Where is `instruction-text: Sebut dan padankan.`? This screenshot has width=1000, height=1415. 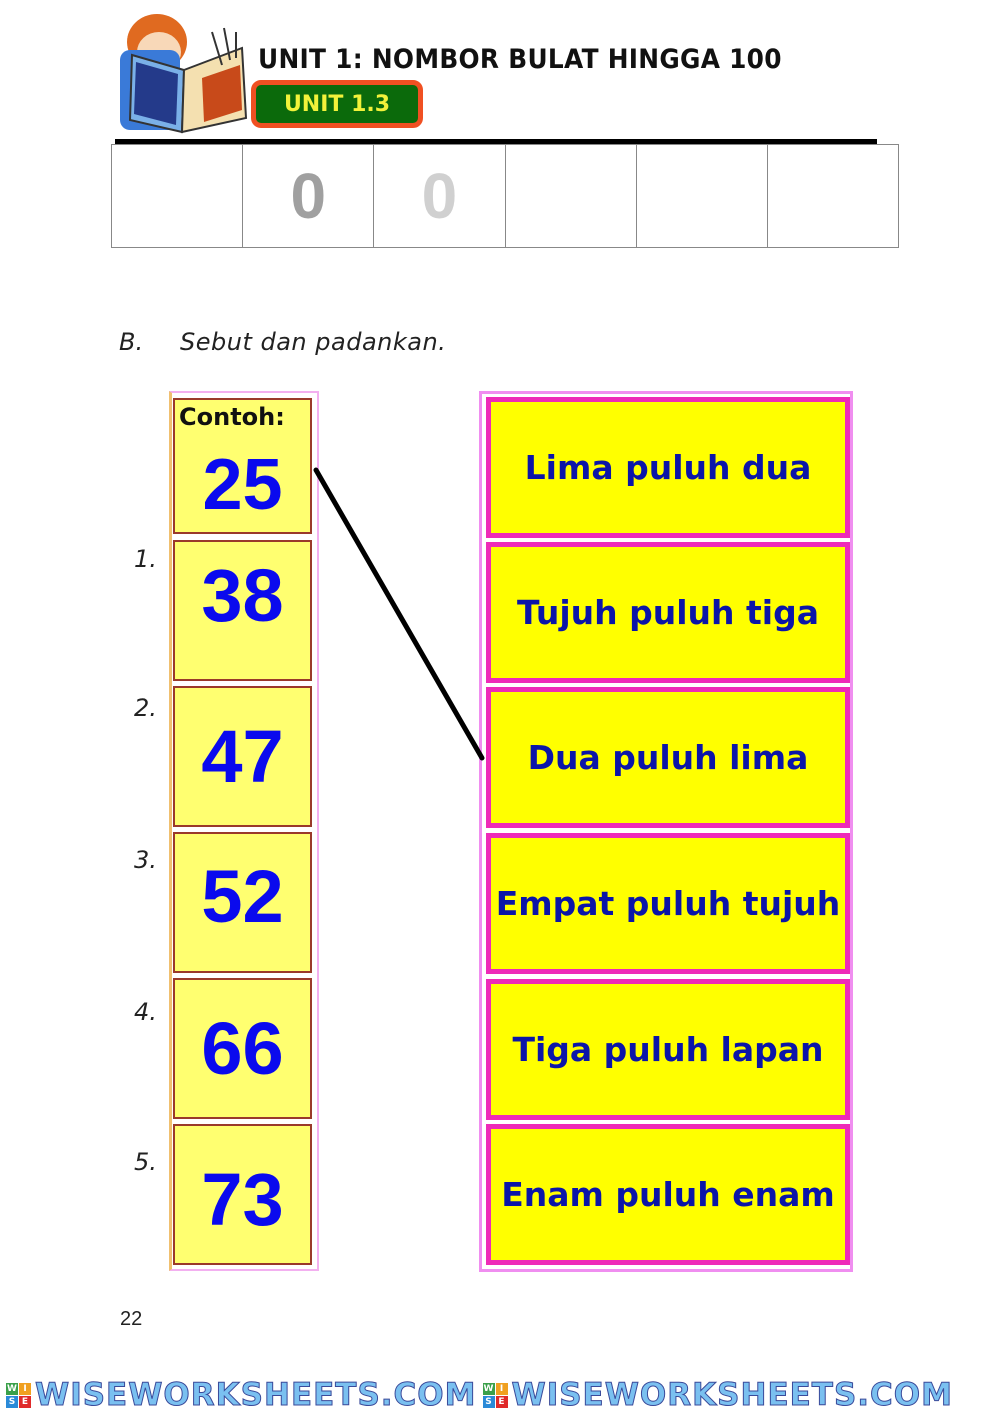 instruction-text: Sebut dan padankan. is located at coordinates (313, 342).